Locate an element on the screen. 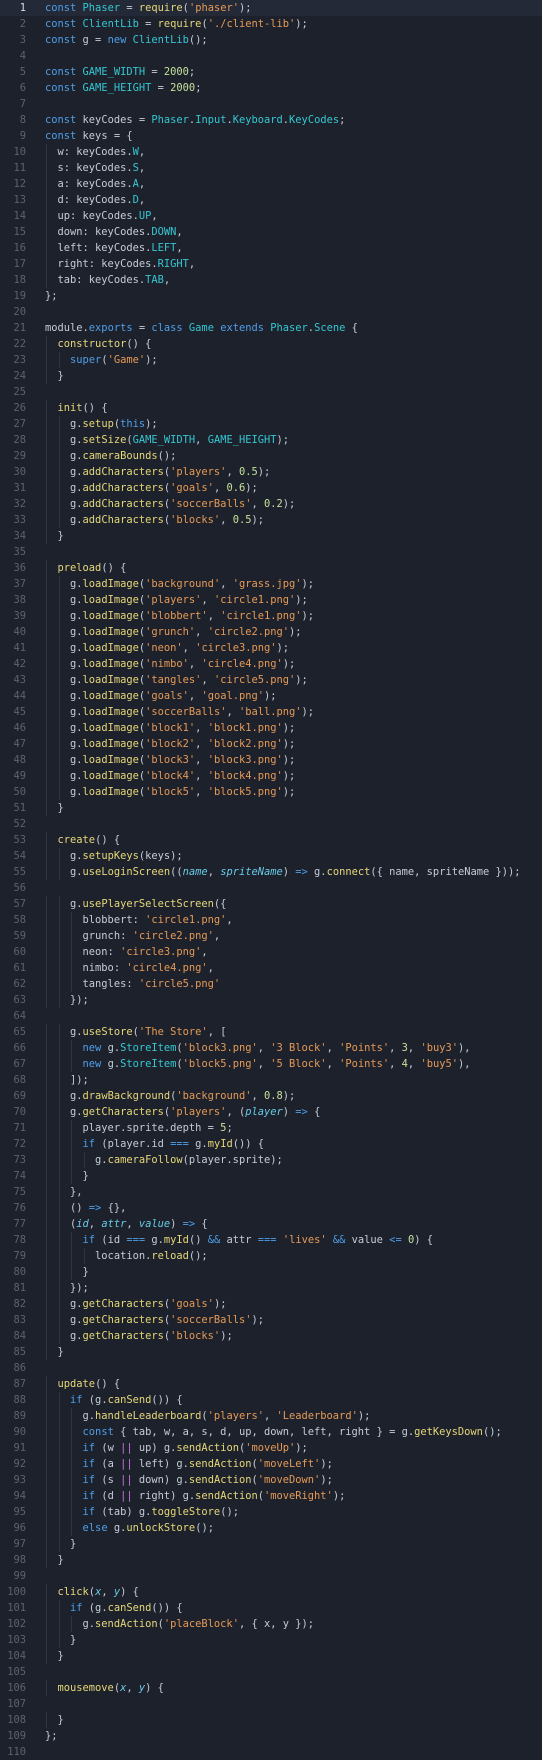 The image size is (542, 1760). code-line: 80 } is located at coordinates (271, 1272).